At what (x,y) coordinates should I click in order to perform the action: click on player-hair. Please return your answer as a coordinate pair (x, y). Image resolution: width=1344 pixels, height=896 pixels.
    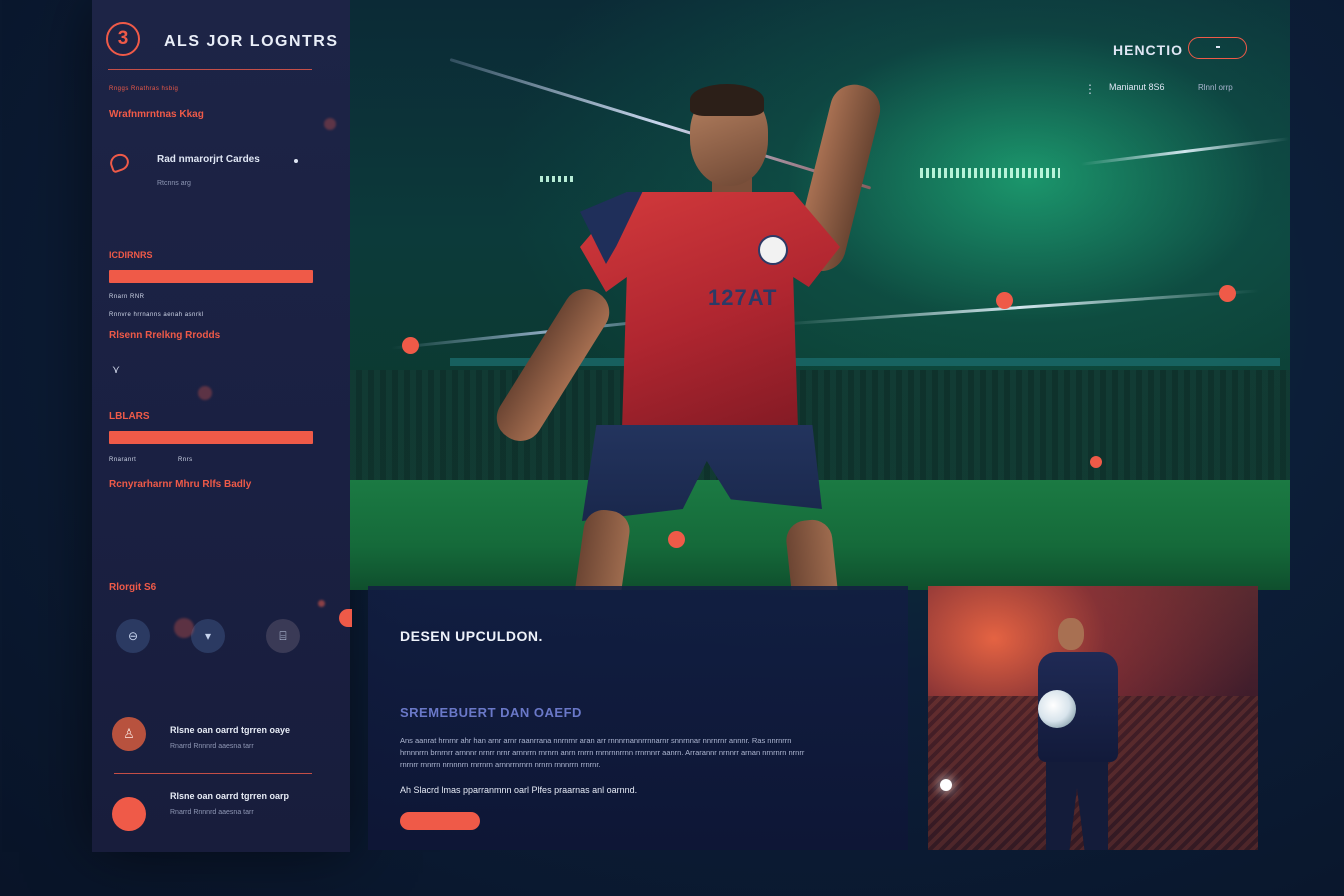
    Looking at the image, I should click on (727, 100).